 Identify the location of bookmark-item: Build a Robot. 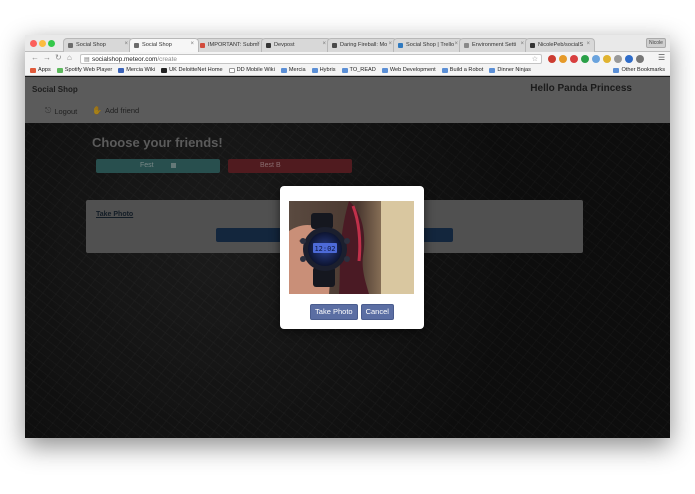
(462, 70).